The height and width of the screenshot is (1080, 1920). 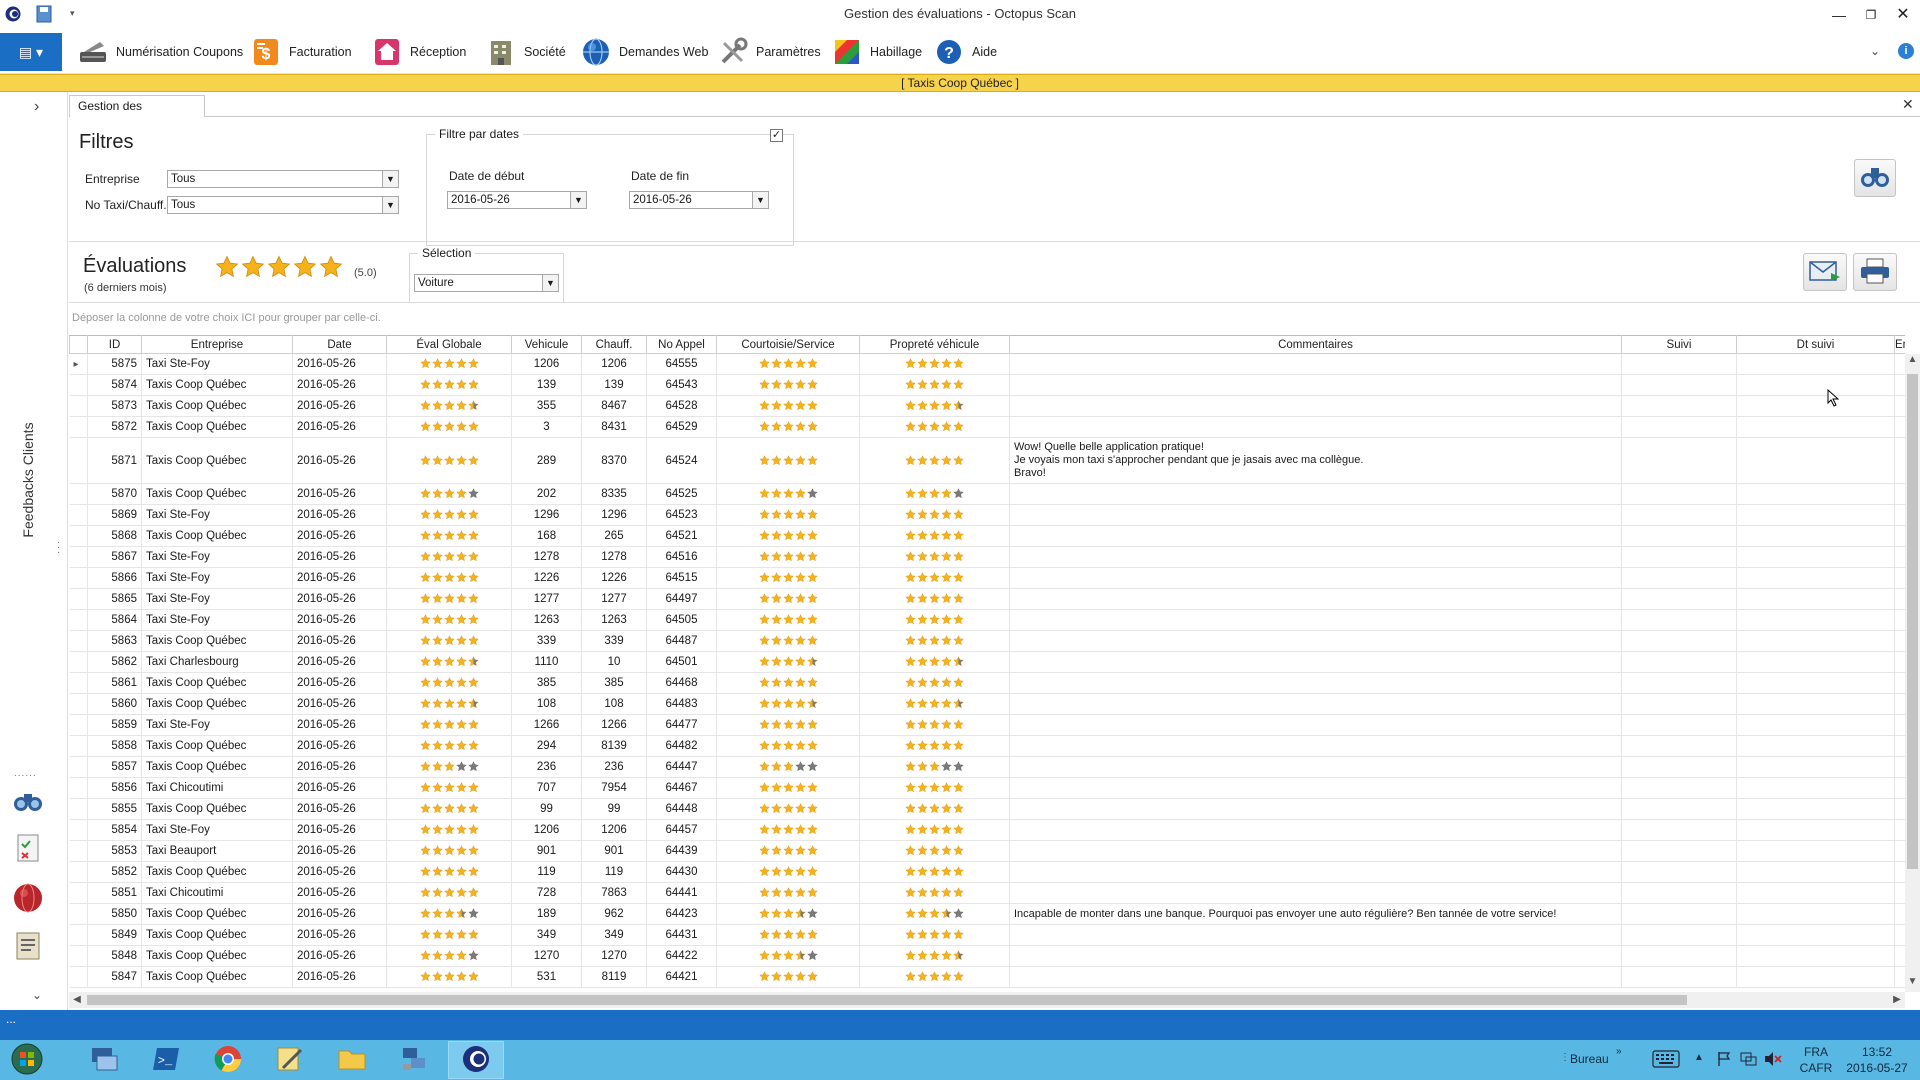 What do you see at coordinates (28, 898) in the screenshot?
I see `globe-red-icon` at bounding box center [28, 898].